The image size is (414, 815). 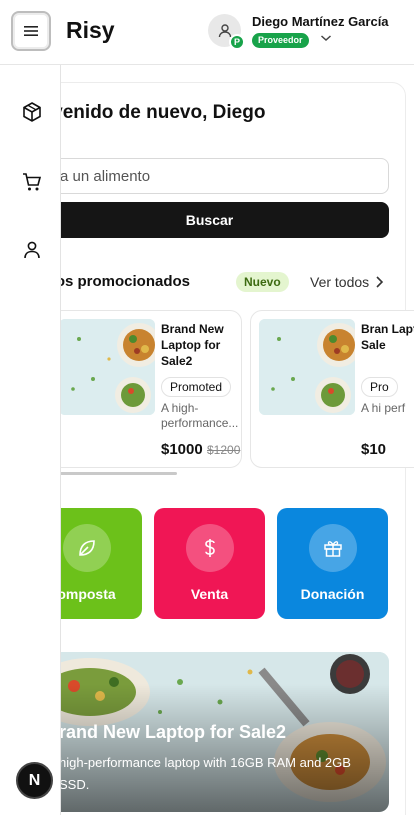 I want to click on category-tile-venta: Venta, so click(x=209, y=563).